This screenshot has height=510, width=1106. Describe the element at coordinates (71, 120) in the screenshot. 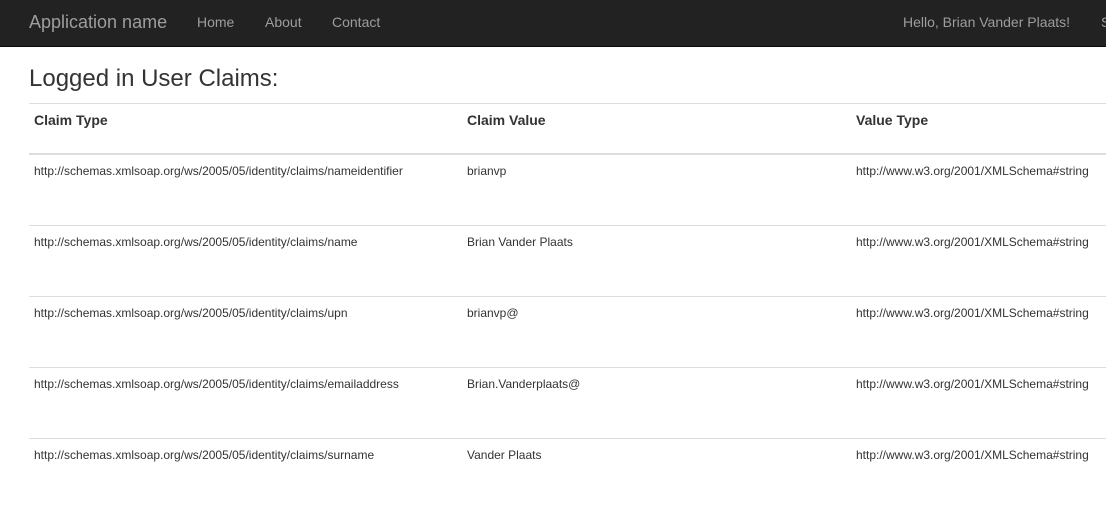

I see `column-header-claim-type: Claim Type` at that location.